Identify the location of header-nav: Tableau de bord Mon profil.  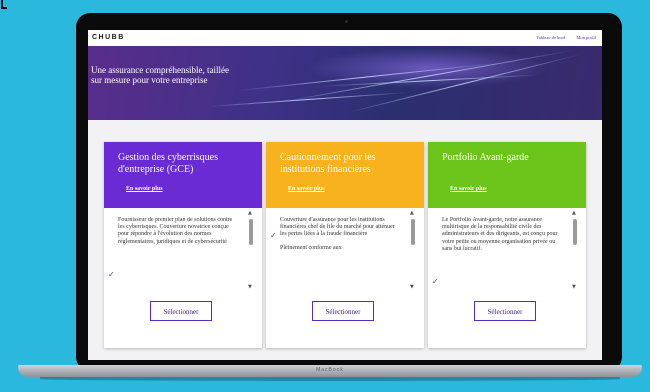
(561, 37).